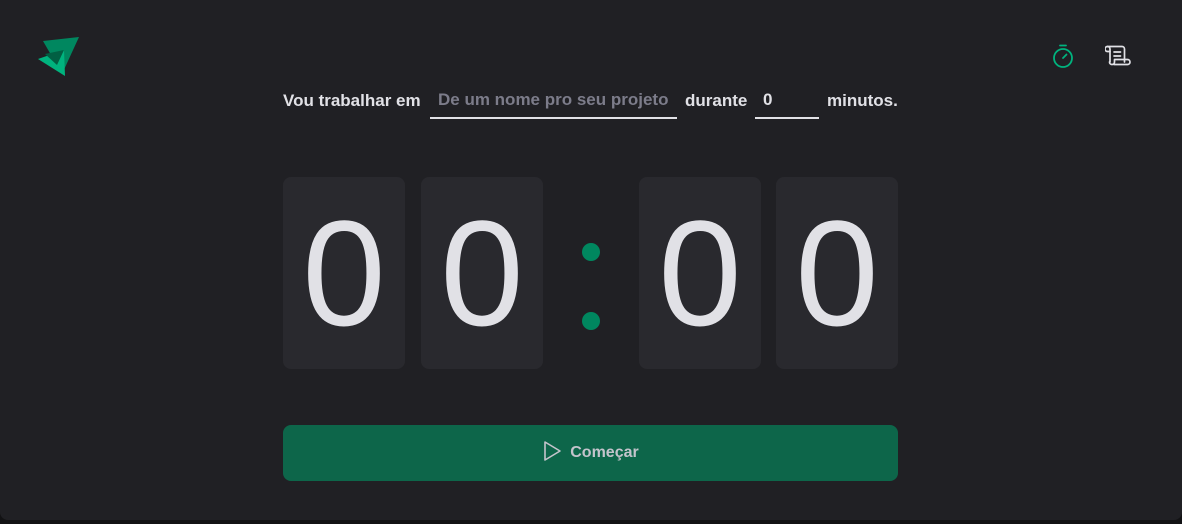 This screenshot has width=1182, height=524. What do you see at coordinates (344, 273) in the screenshot?
I see `minute-tens-digit: 0` at bounding box center [344, 273].